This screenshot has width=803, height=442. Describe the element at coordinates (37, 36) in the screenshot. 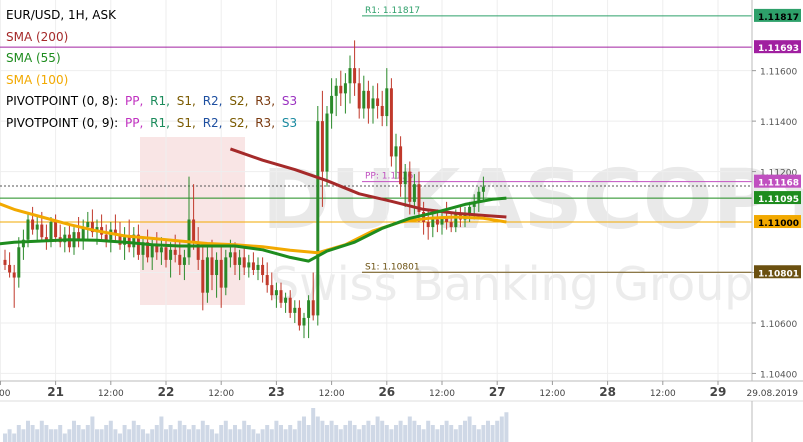

I see `legend-sma-200-text: SMA (200)` at that location.